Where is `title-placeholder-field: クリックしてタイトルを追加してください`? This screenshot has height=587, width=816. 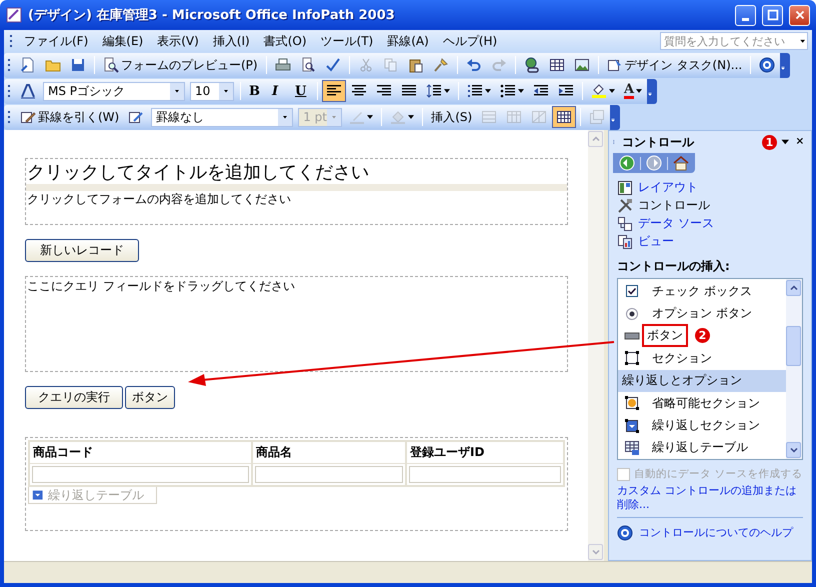
title-placeholder-field: クリックしてタイトルを追加してください is located at coordinates (296, 171).